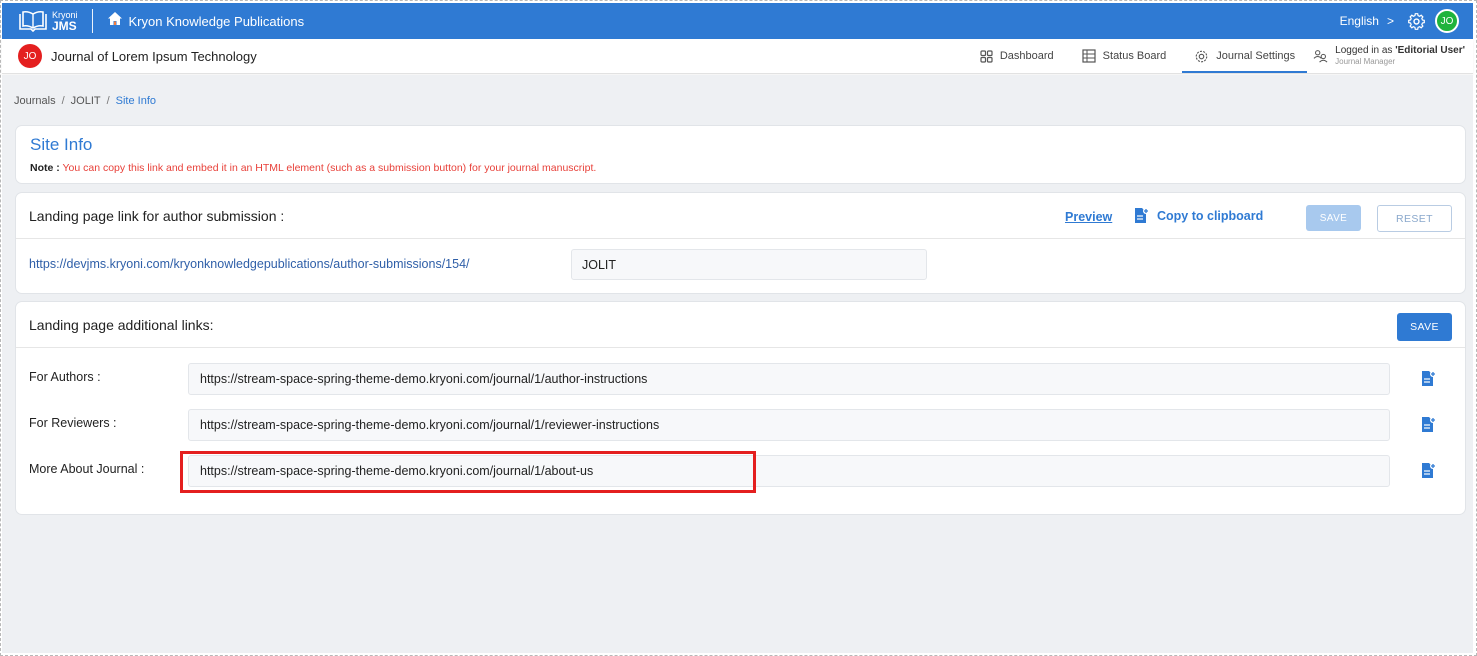 The width and height of the screenshot is (1477, 656). I want to click on about-link-input, so click(789, 471).